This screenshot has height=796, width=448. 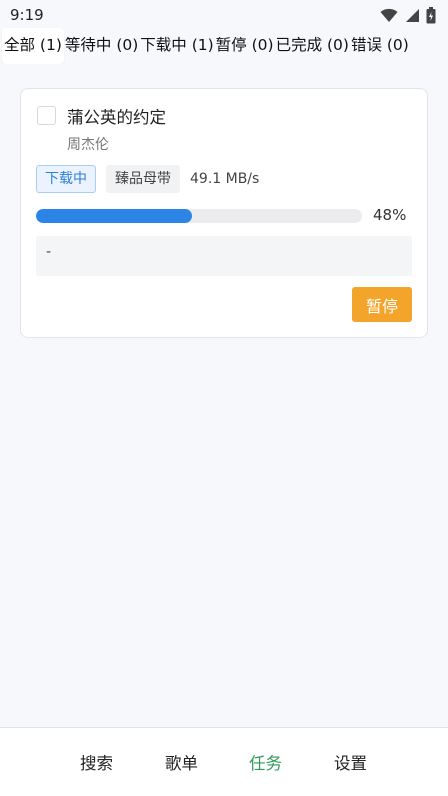 I want to click on task-checkbox, so click(x=46, y=115).